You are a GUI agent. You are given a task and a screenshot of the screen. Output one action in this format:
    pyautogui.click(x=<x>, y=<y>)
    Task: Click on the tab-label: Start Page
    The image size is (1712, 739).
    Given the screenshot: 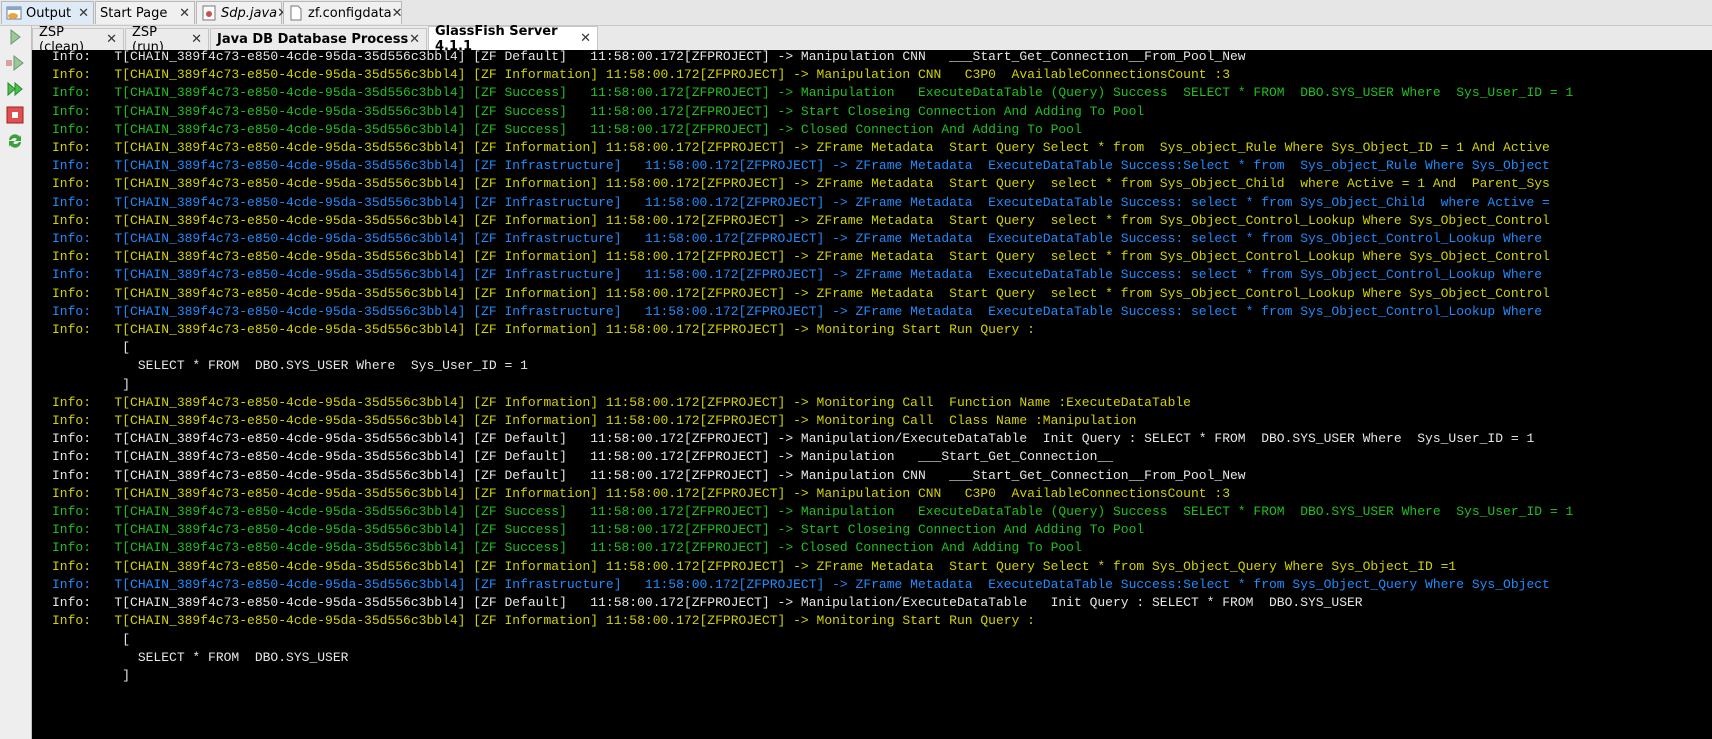 What is the action you would take?
    pyautogui.click(x=134, y=13)
    